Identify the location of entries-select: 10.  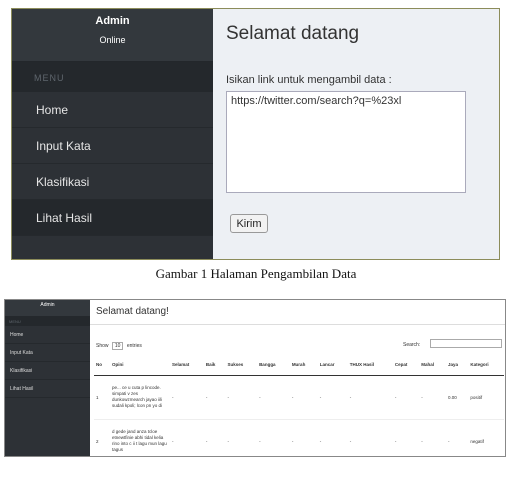
(117, 346).